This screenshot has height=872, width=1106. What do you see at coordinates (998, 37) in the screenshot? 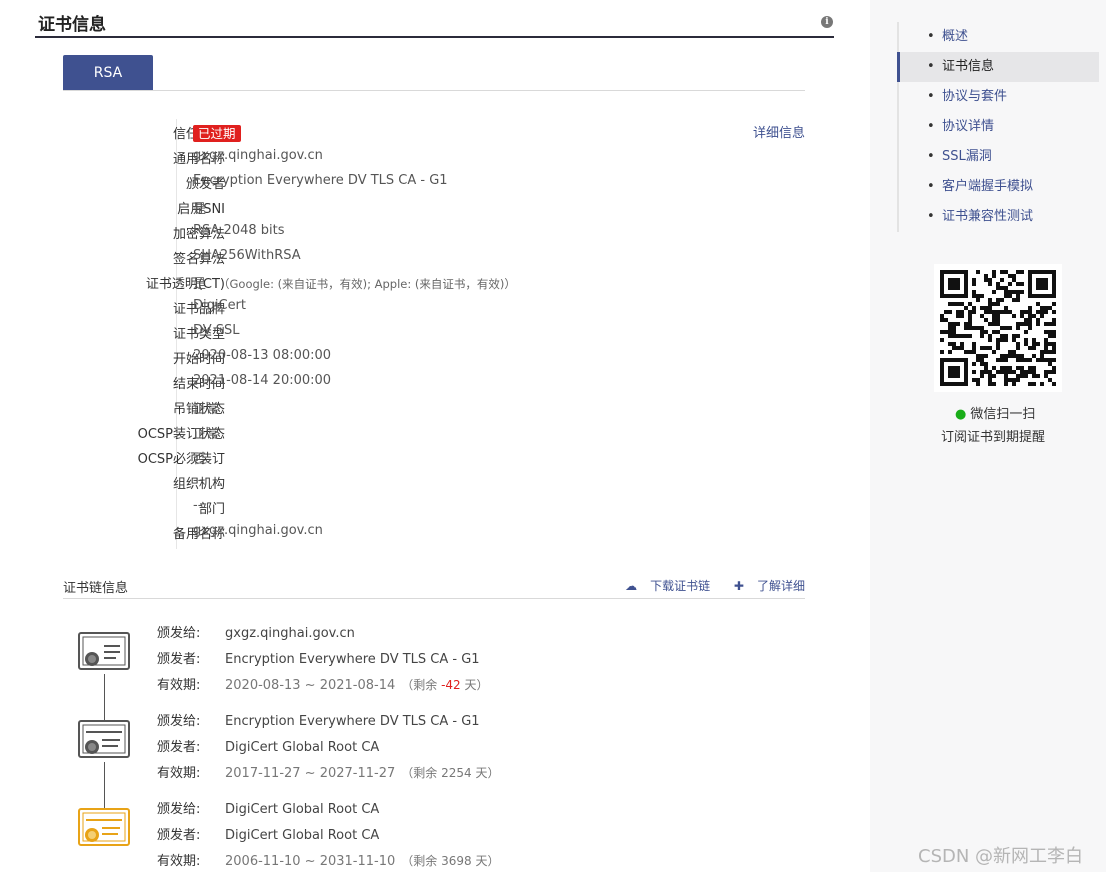
I see `toc-item: • 概述` at bounding box center [998, 37].